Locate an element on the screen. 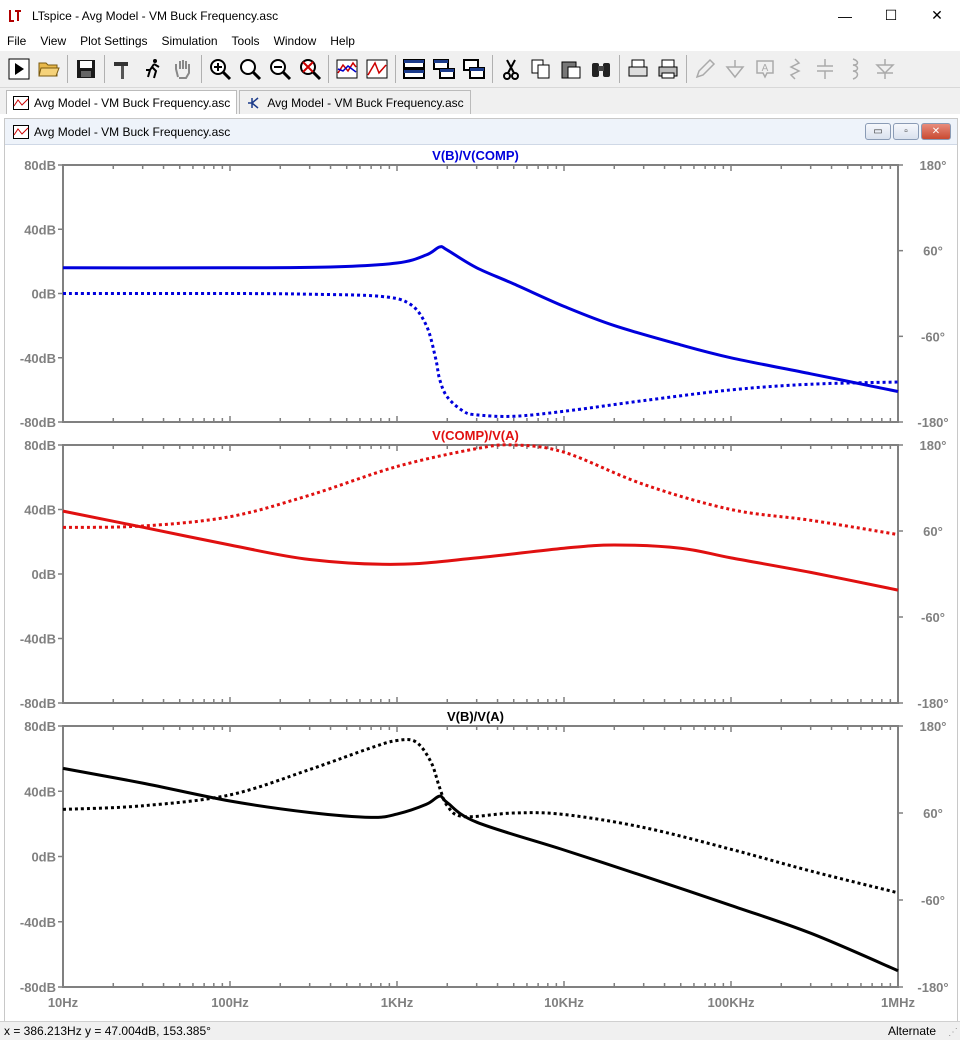 The height and width of the screenshot is (1040, 960). tab-schematic-label: Avg Model - VM Buck Frequency.asc is located at coordinates (365, 102).